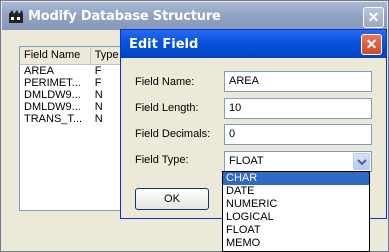  What do you see at coordinates (298, 161) in the screenshot?
I see `field-type-select: FLOAT` at bounding box center [298, 161].